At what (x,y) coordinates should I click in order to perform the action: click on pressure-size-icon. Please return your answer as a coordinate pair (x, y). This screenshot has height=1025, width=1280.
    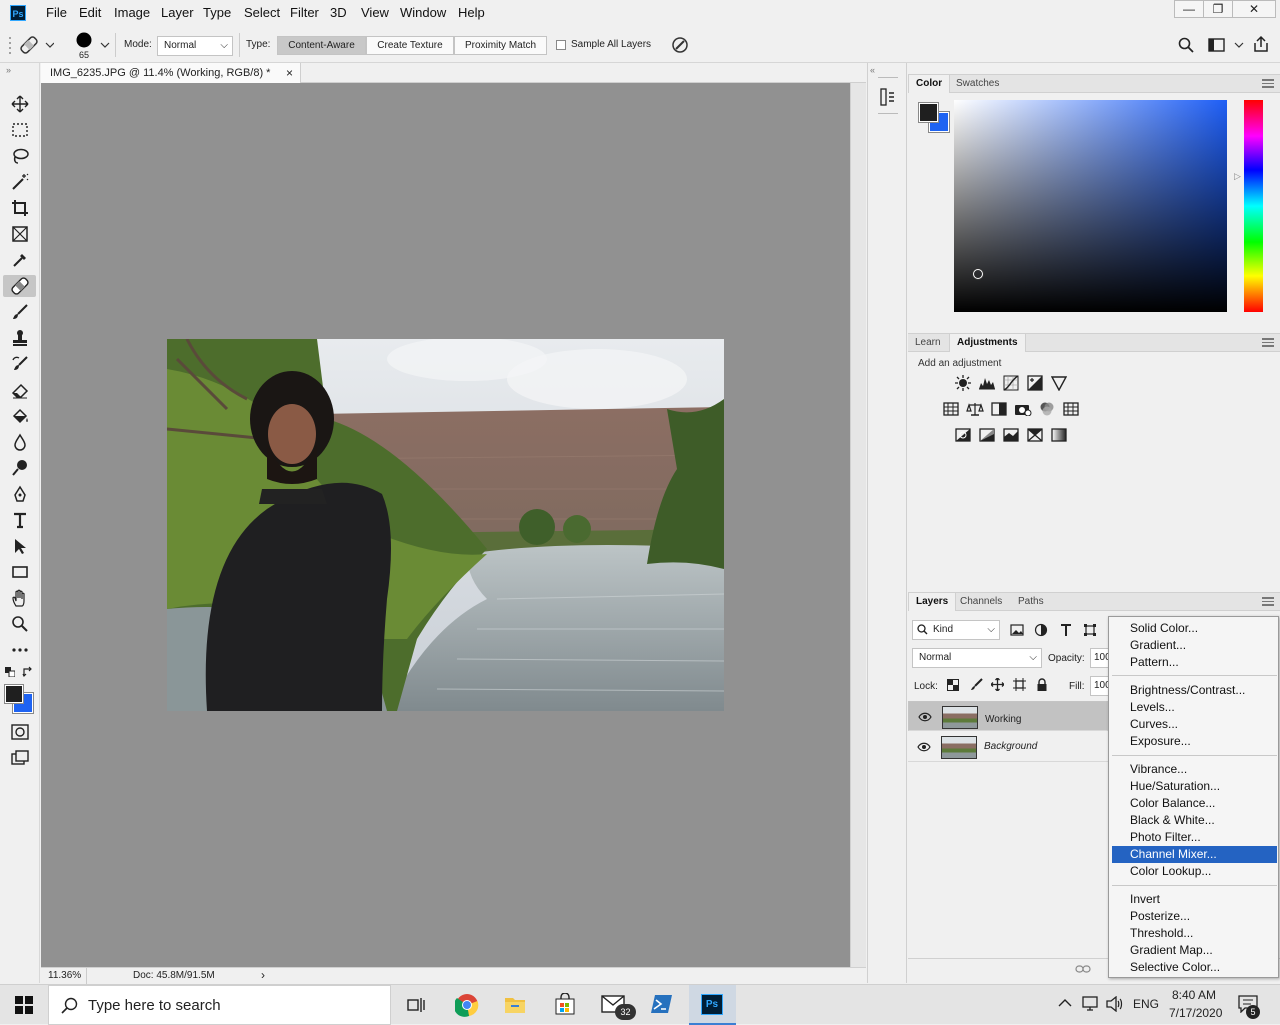
    Looking at the image, I should click on (680, 45).